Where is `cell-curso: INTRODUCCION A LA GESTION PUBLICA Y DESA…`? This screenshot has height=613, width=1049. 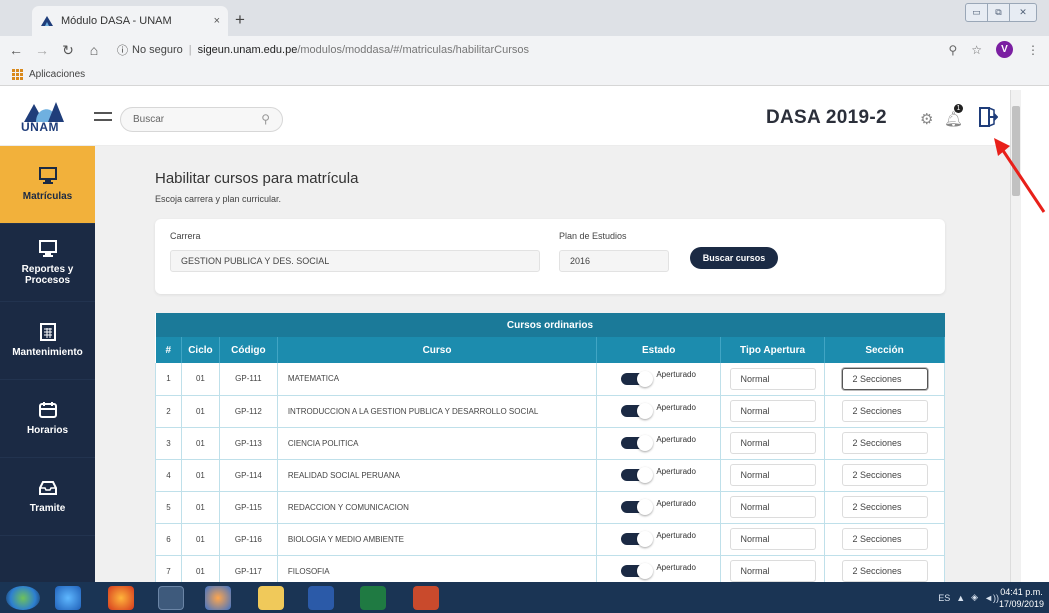 cell-curso: INTRODUCCION A LA GESTION PUBLICA Y DESA… is located at coordinates (437, 411).